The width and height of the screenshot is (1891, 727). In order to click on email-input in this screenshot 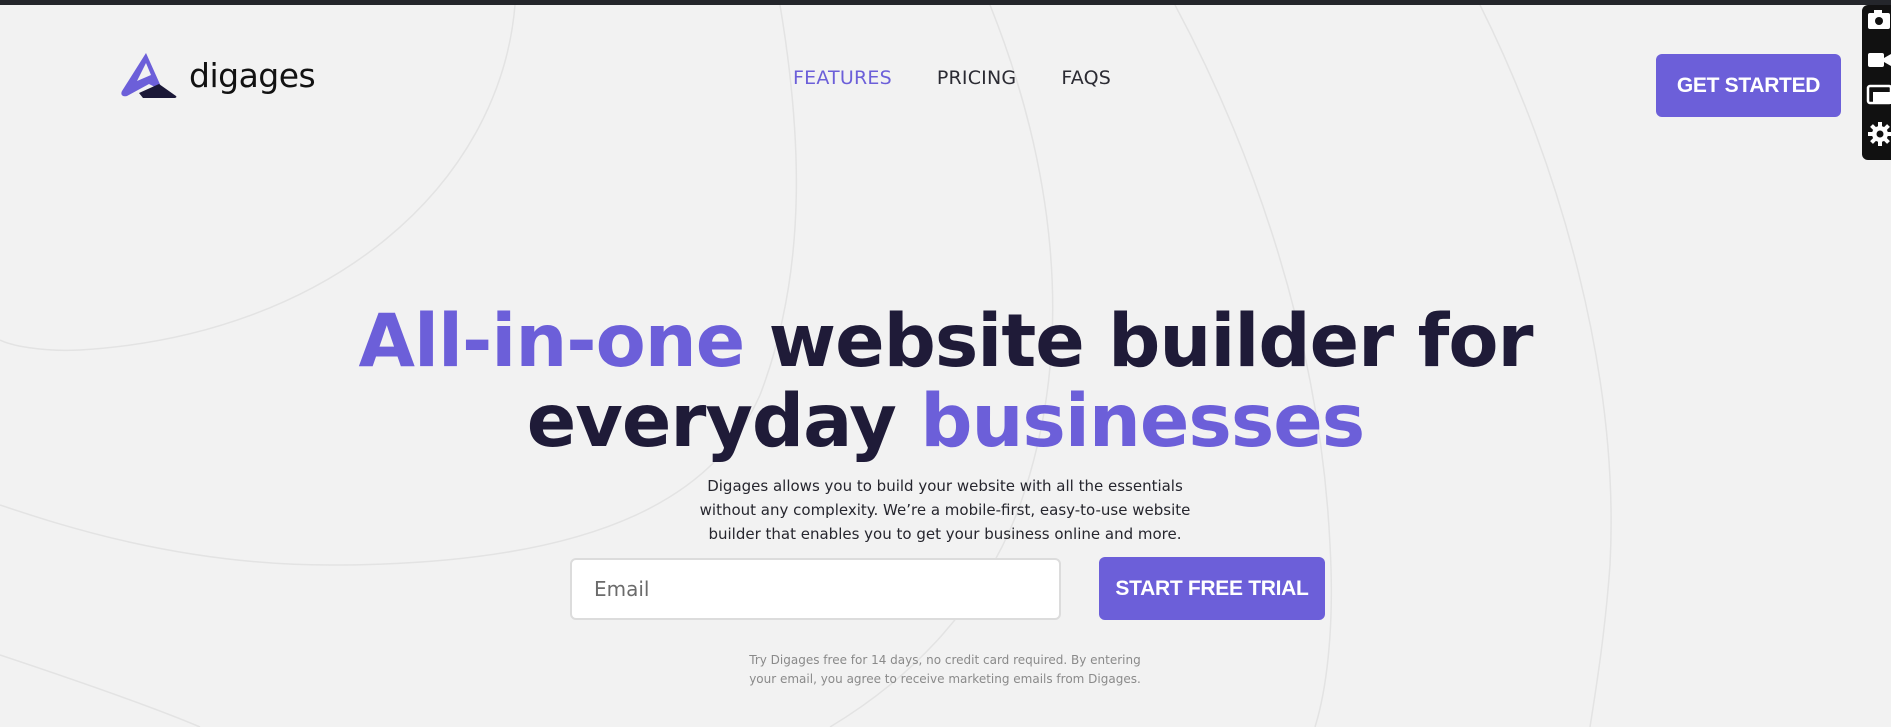, I will do `click(815, 589)`.